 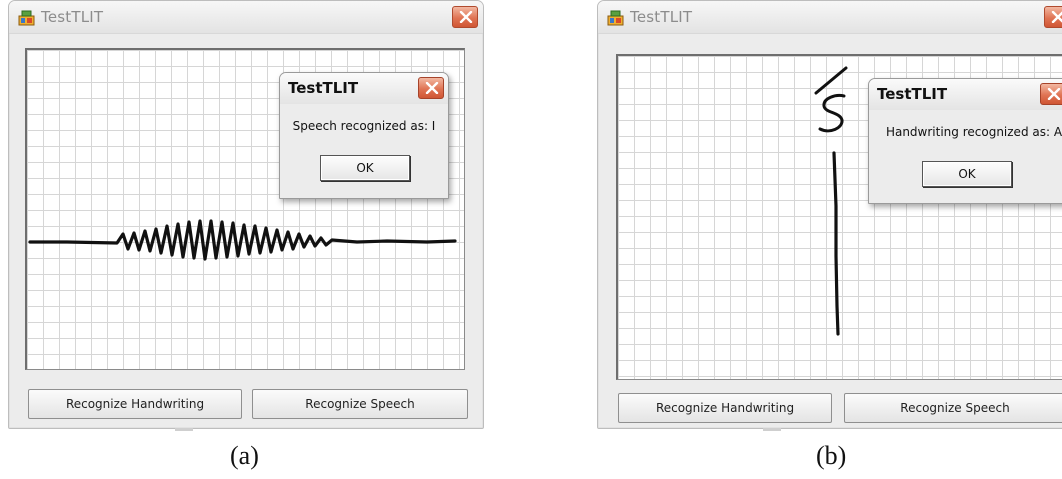 I want to click on dialog-message: Speech recognized as: I, so click(x=364, y=126).